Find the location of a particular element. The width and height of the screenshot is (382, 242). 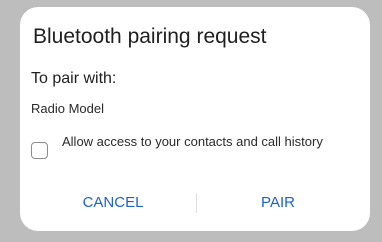

dialog-button-bar: CANCEL PAIR is located at coordinates (195, 203).